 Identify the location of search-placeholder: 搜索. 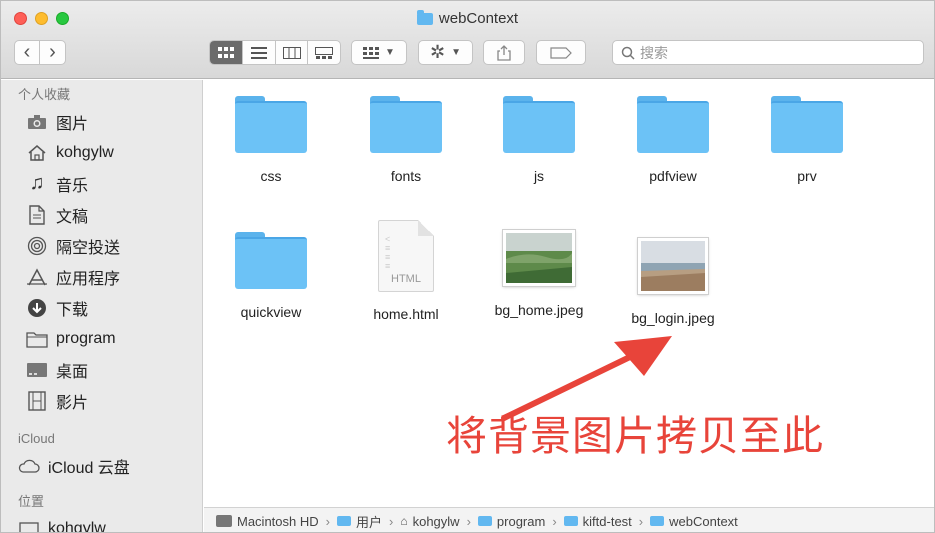
(654, 52).